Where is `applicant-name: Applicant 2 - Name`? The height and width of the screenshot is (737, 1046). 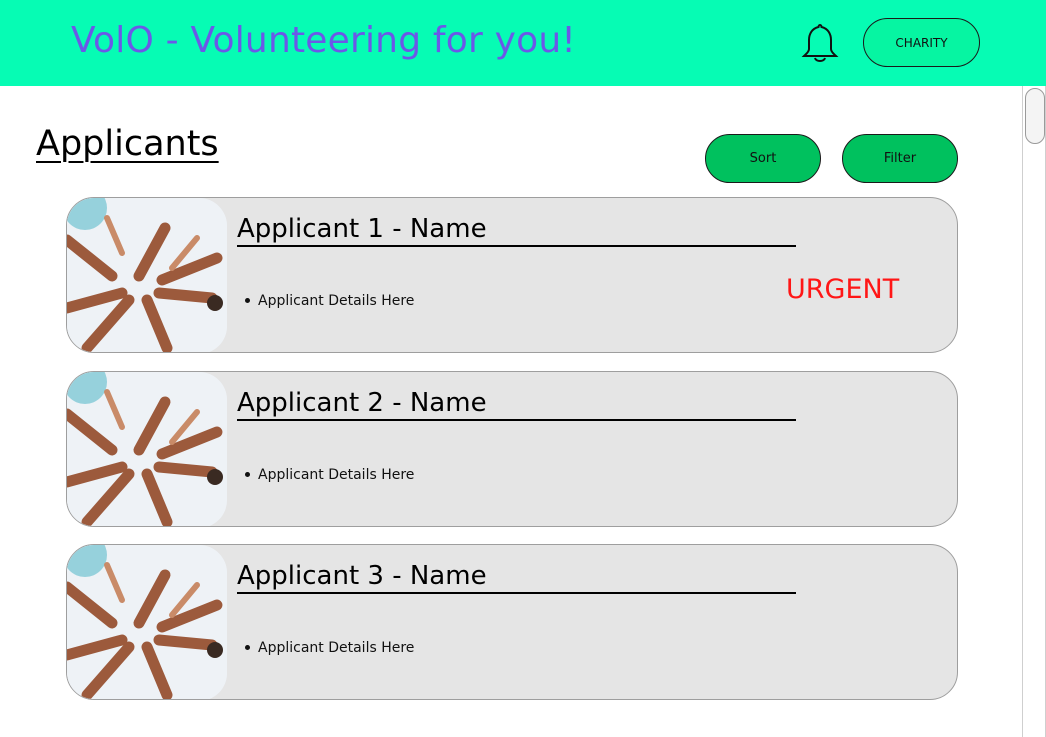 applicant-name: Applicant 2 - Name is located at coordinates (516, 404).